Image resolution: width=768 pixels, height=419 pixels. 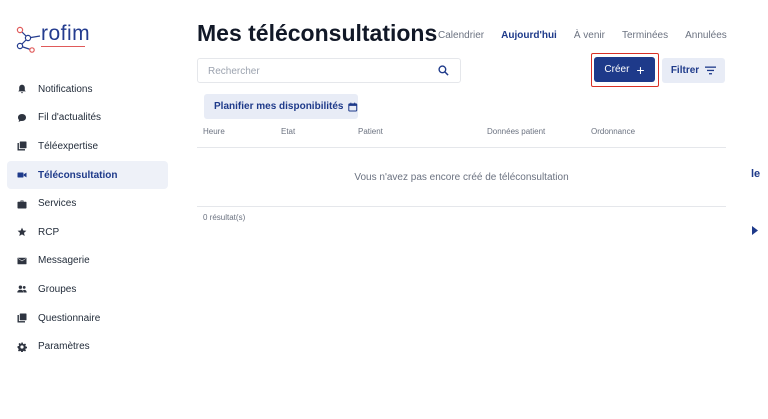 What do you see at coordinates (589, 35) in the screenshot?
I see `tab-a-venir: À venir` at bounding box center [589, 35].